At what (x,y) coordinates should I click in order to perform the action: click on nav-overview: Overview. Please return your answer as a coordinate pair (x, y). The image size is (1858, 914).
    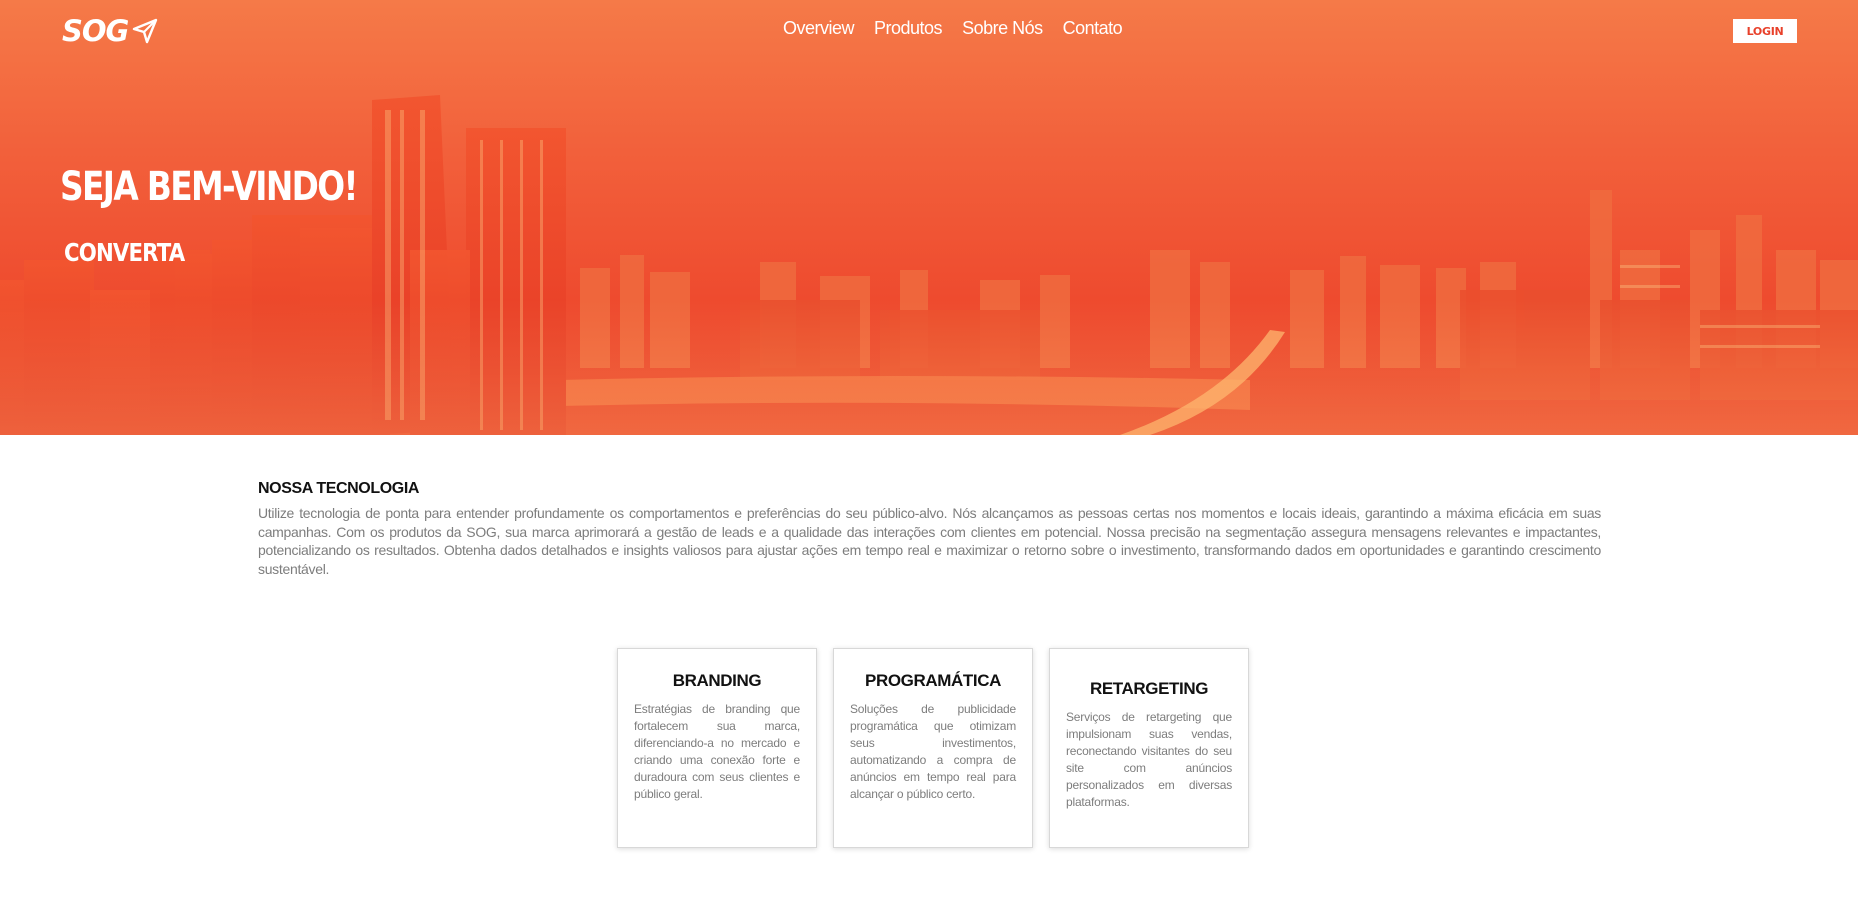
    Looking at the image, I should click on (819, 28).